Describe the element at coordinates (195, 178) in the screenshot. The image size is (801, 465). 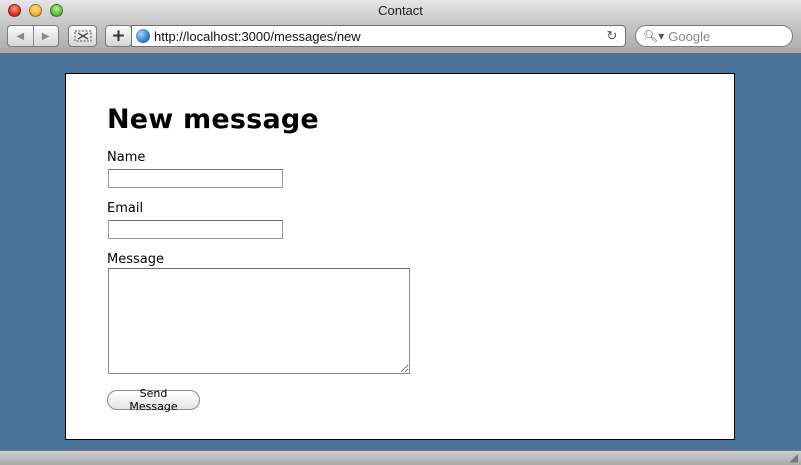
I see `name-field` at that location.